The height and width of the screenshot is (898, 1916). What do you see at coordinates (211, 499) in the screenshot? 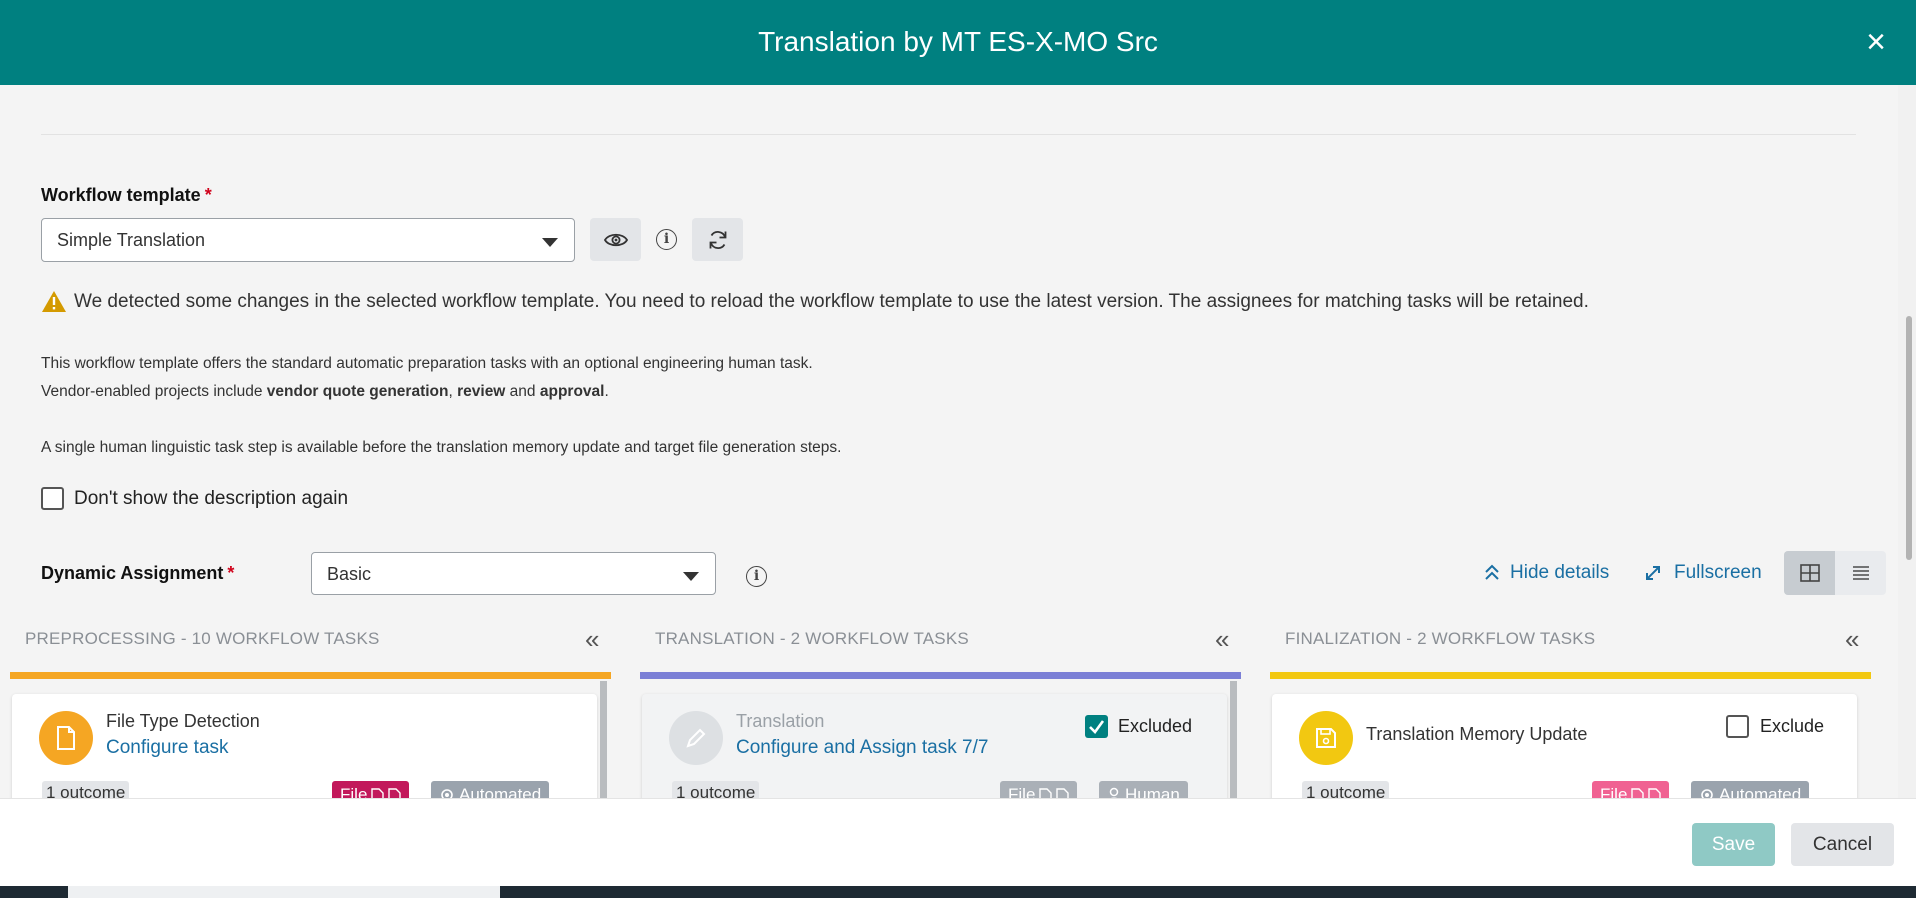
I see `dont-show-label: Don't show the description again` at bounding box center [211, 499].